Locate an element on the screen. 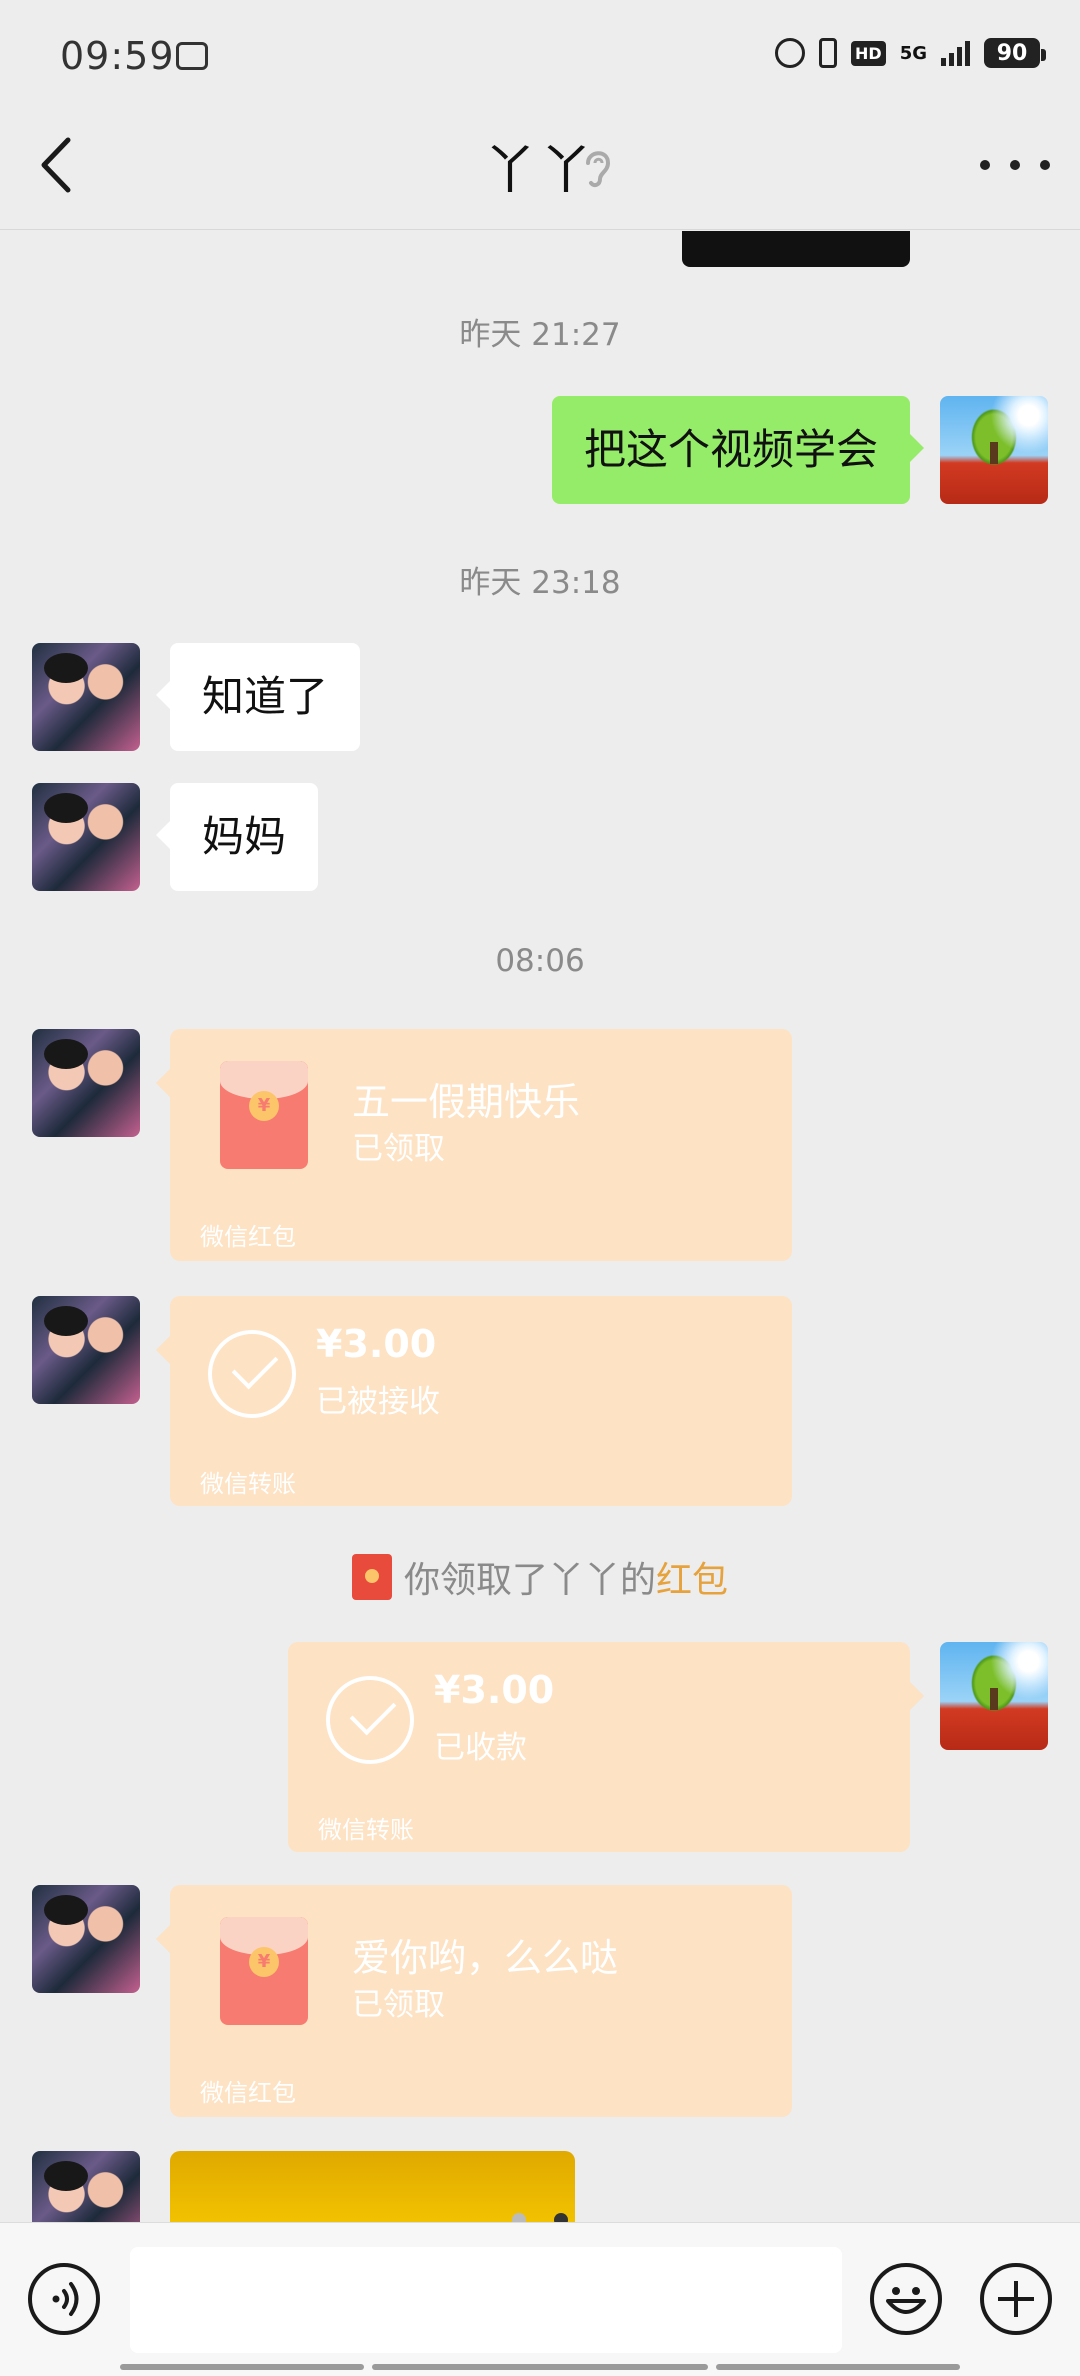 Image resolution: width=1080 pixels, height=2376 pixels. red-packet-title: 五一假期快乐 is located at coordinates (466, 1102).